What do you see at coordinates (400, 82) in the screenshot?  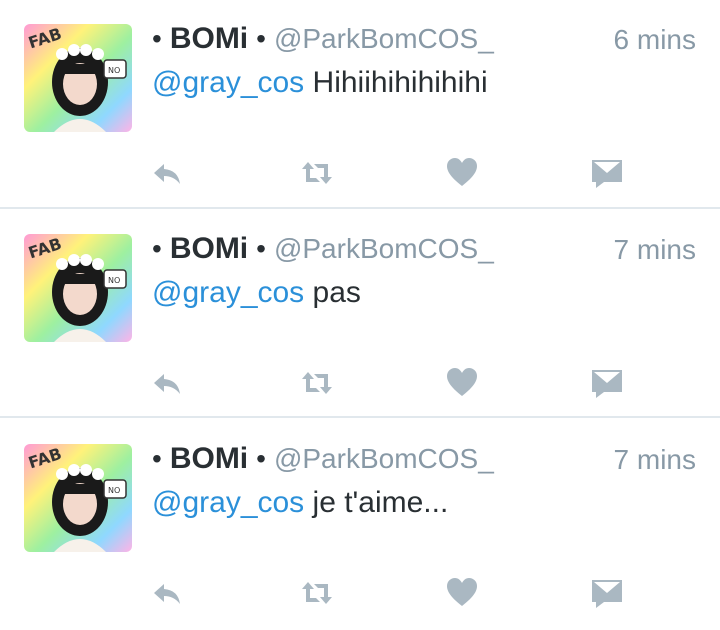 I see `tweet-message: Hihiihihihihihi` at bounding box center [400, 82].